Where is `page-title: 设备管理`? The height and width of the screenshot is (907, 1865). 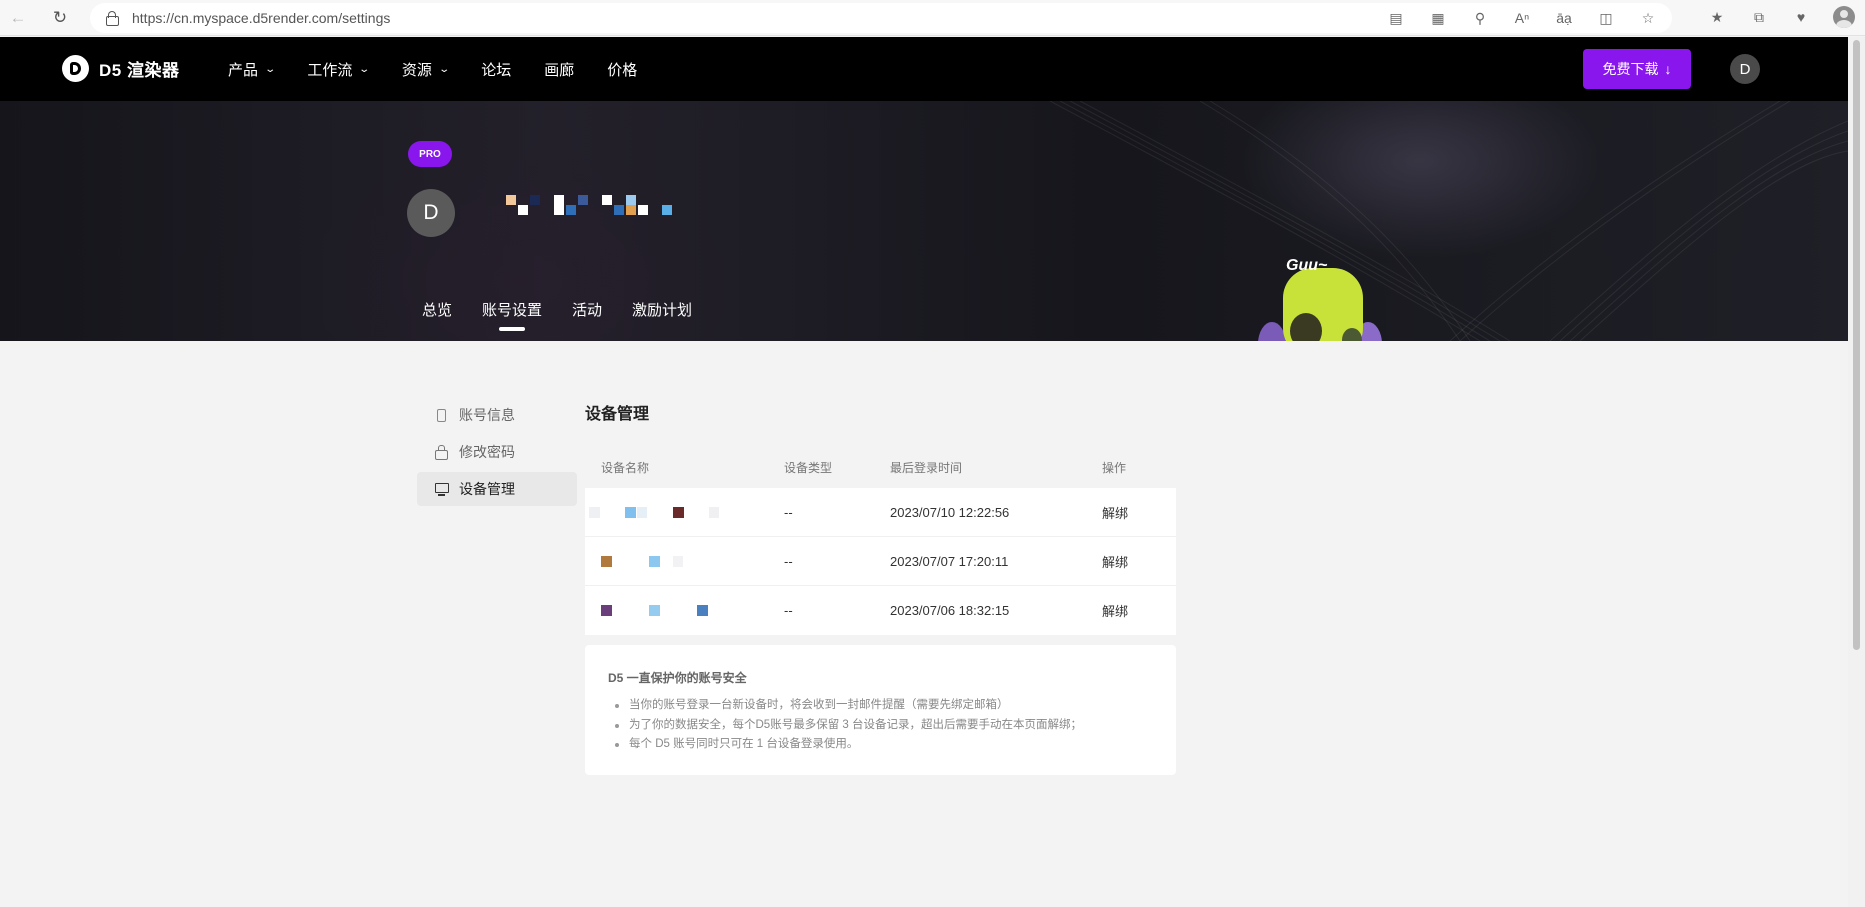 page-title: 设备管理 is located at coordinates (617, 414).